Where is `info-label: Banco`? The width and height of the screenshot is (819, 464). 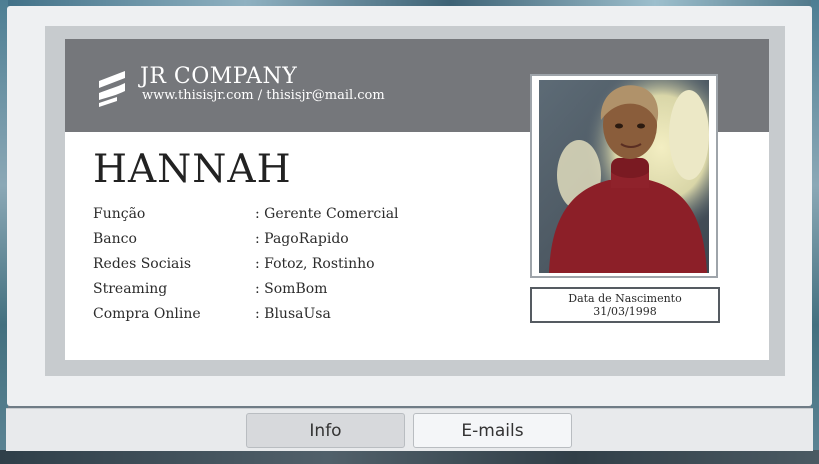
info-label: Banco is located at coordinates (115, 238).